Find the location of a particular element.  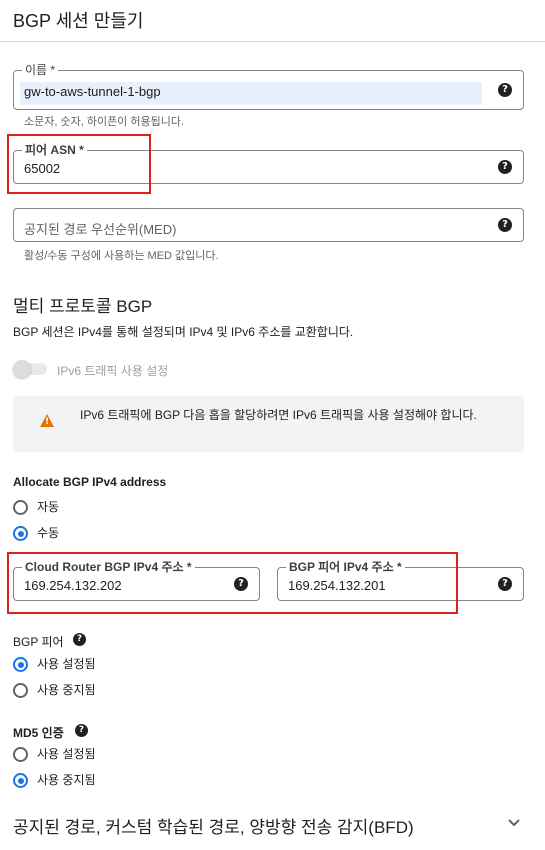

radio-label: 수동 is located at coordinates (48, 533).